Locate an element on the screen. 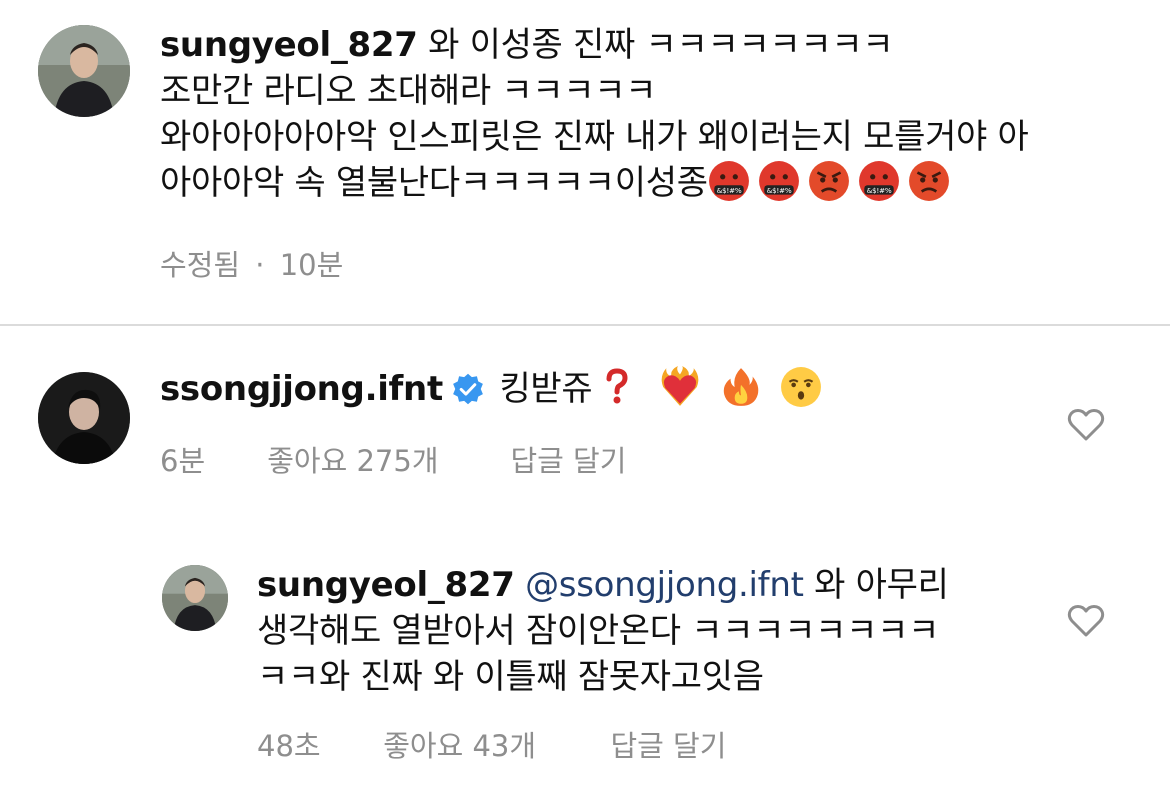 Image resolution: width=1170 pixels, height=793 pixels. reply-username: sungyeol_827 is located at coordinates (386, 585).